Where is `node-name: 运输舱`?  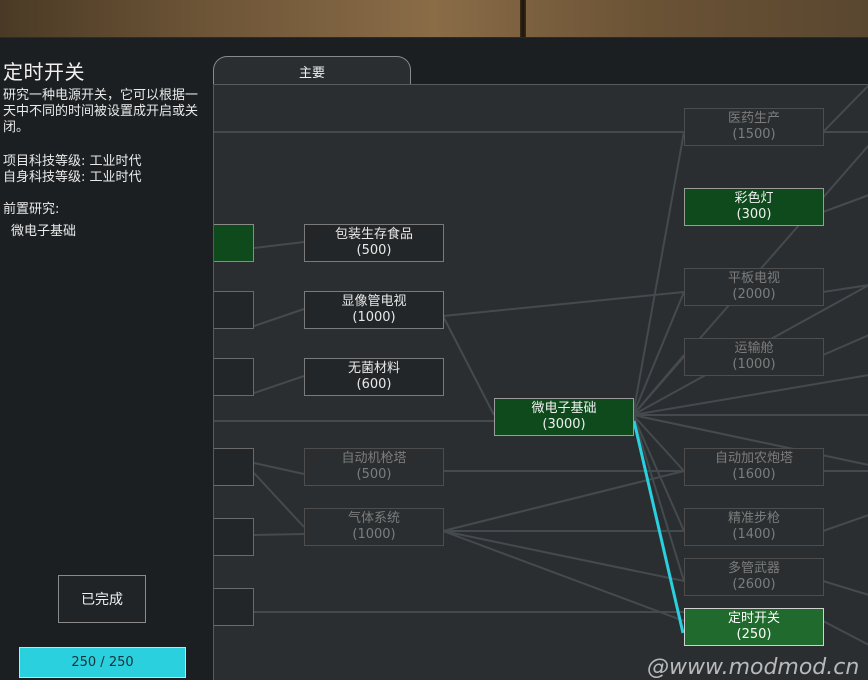 node-name: 运输舱 is located at coordinates (754, 348).